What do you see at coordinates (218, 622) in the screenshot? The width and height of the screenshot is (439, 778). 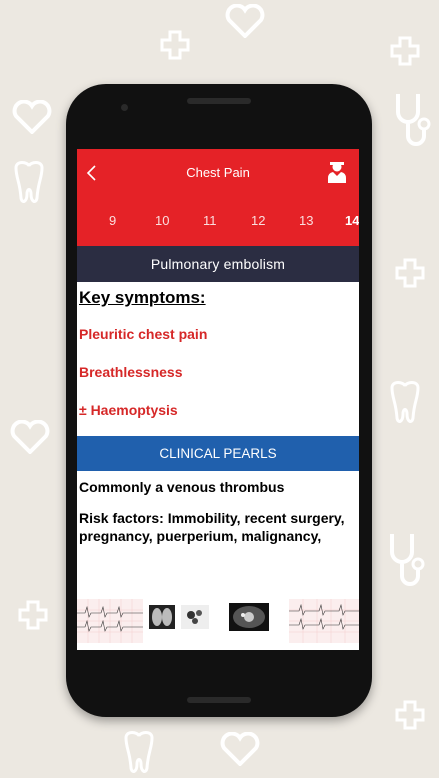 I see `image-thumbnails` at bounding box center [218, 622].